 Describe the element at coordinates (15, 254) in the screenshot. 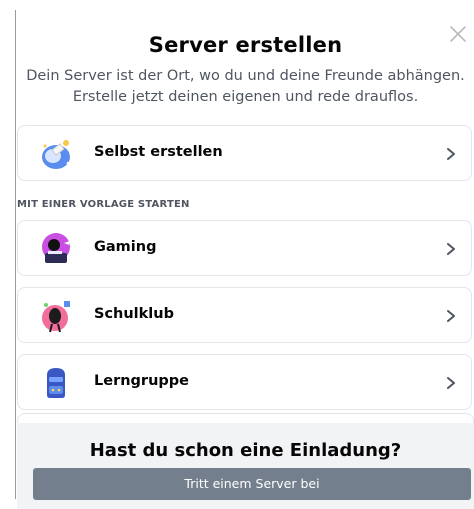

I see `background-edge-line` at that location.